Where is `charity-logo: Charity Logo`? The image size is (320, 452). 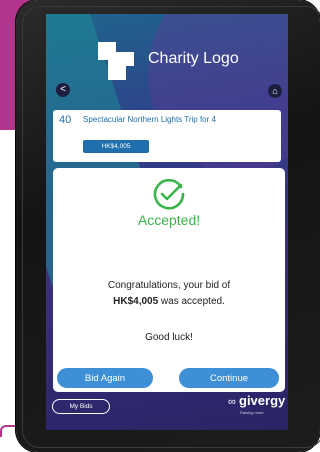 charity-logo: Charity Logo is located at coordinates (173, 63).